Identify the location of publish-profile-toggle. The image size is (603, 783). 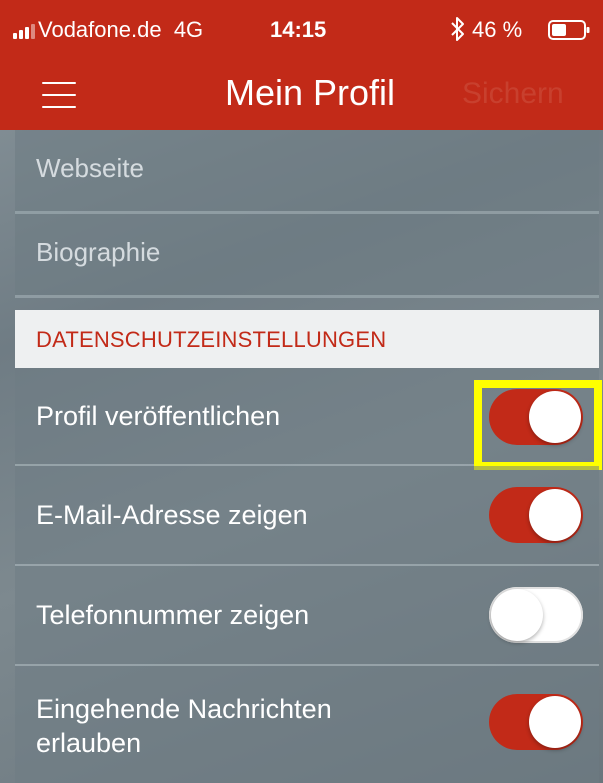
(536, 417).